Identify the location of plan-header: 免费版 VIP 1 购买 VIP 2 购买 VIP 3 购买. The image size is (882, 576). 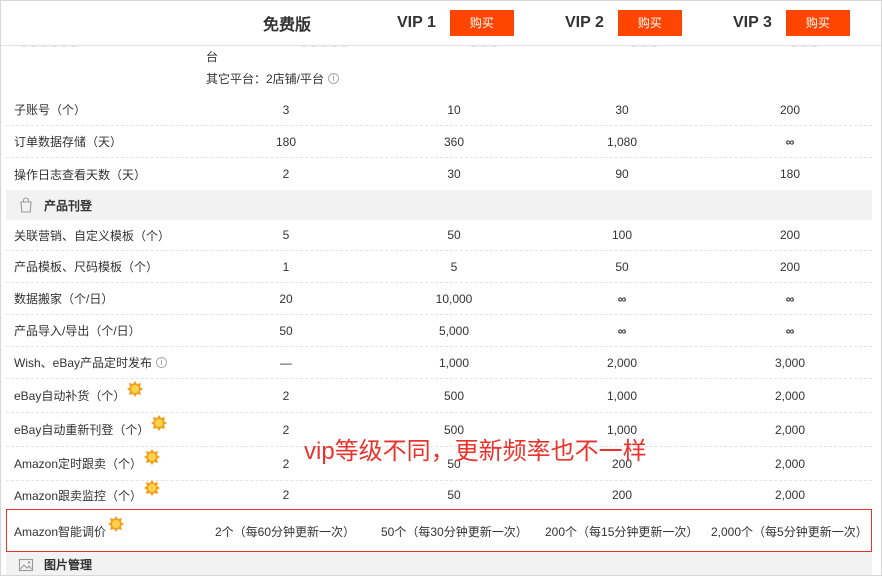
(441, 23).